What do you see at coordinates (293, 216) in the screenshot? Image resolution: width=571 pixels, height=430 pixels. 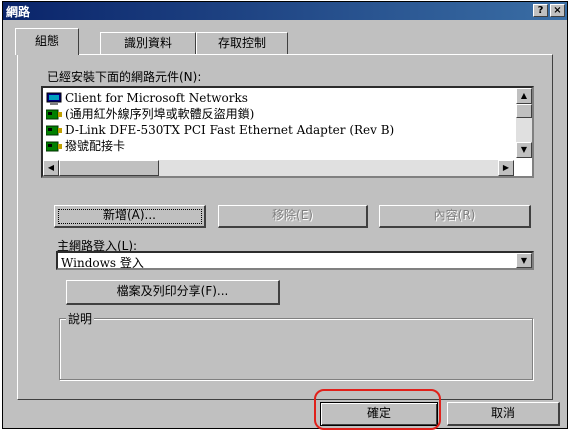 I see `remove-button: 移除(E)` at bounding box center [293, 216].